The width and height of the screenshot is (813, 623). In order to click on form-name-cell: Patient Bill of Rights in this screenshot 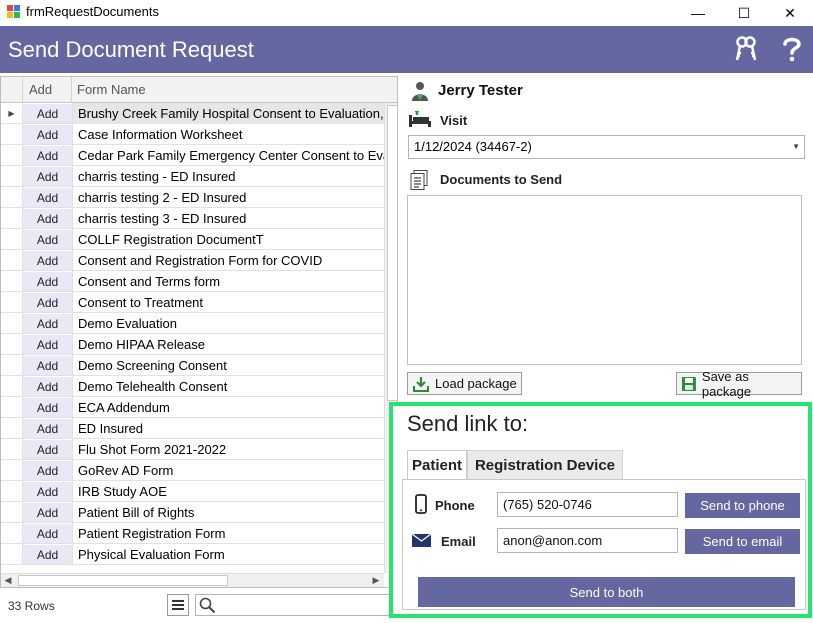, I will do `click(228, 512)`.